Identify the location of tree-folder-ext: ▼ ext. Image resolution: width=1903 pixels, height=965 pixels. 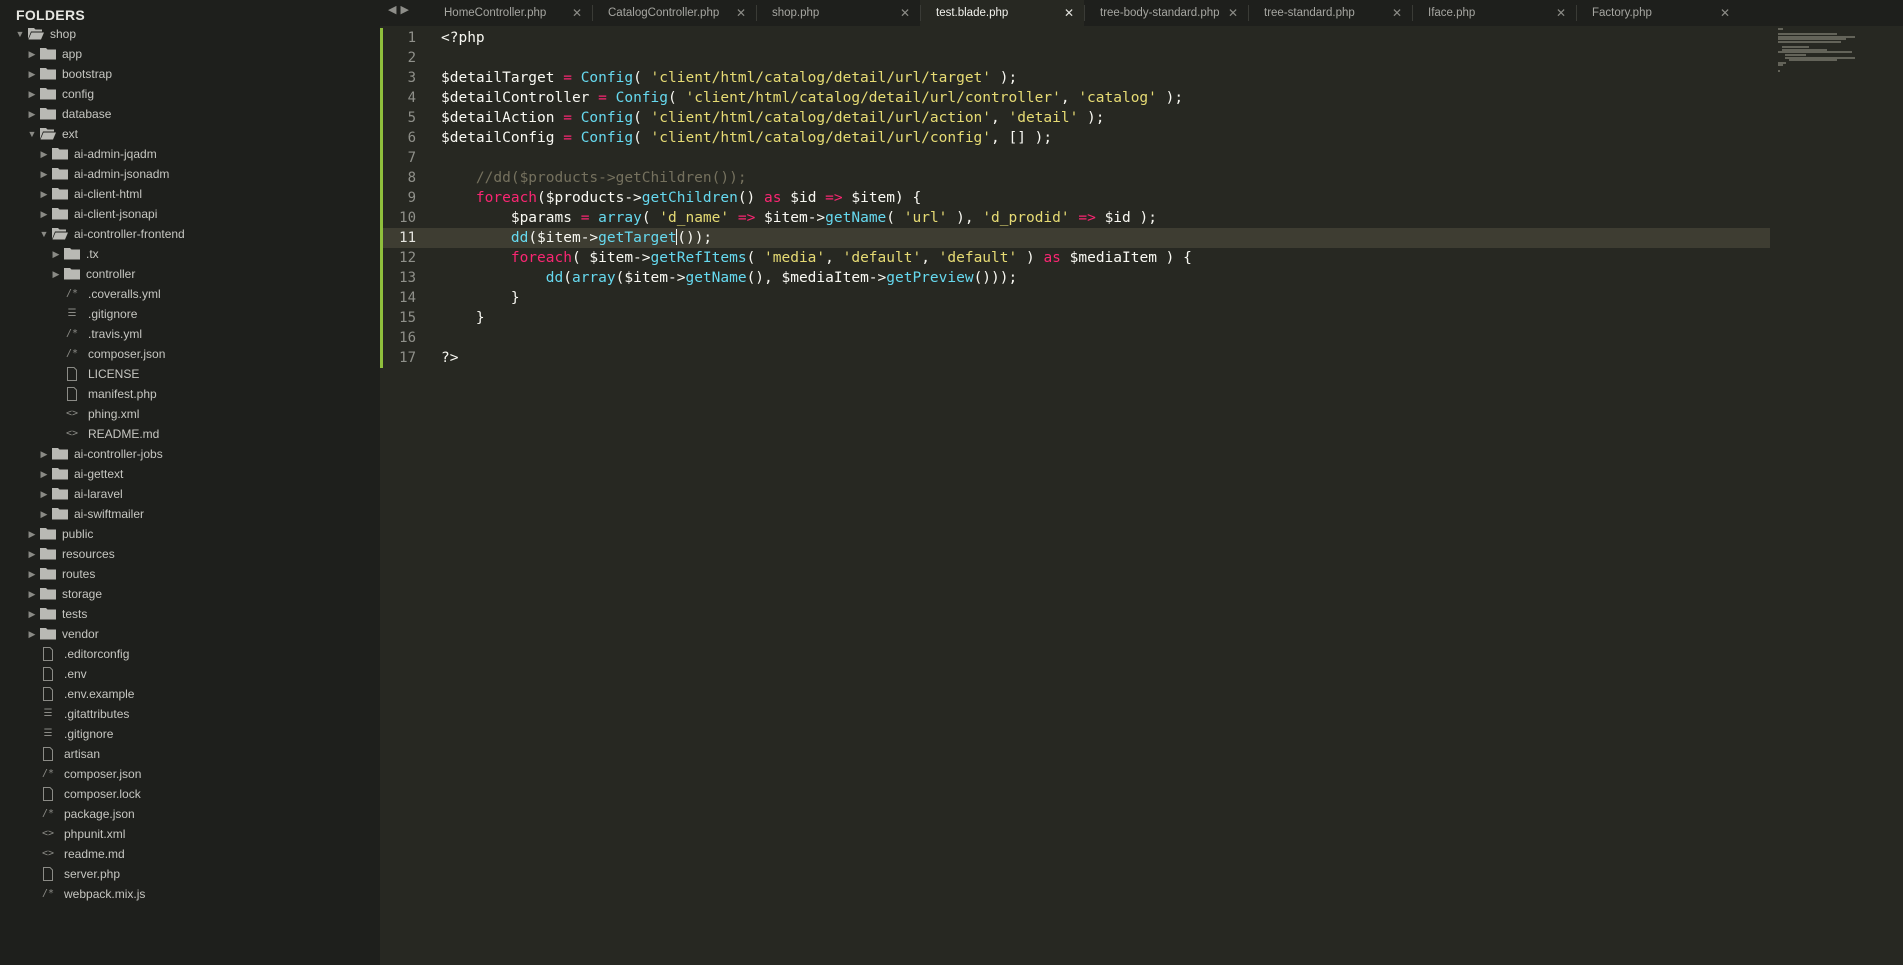
(190, 134).